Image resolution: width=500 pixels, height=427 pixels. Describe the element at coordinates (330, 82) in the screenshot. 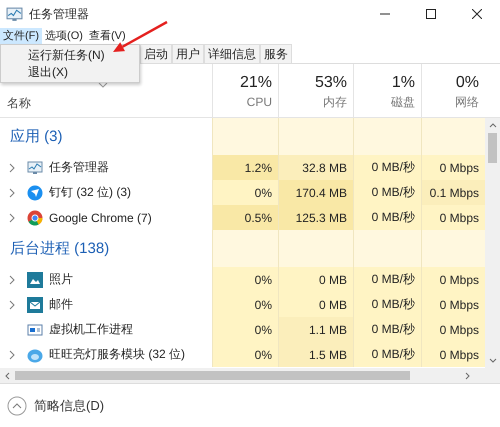

I see `column-percent: 53%` at that location.